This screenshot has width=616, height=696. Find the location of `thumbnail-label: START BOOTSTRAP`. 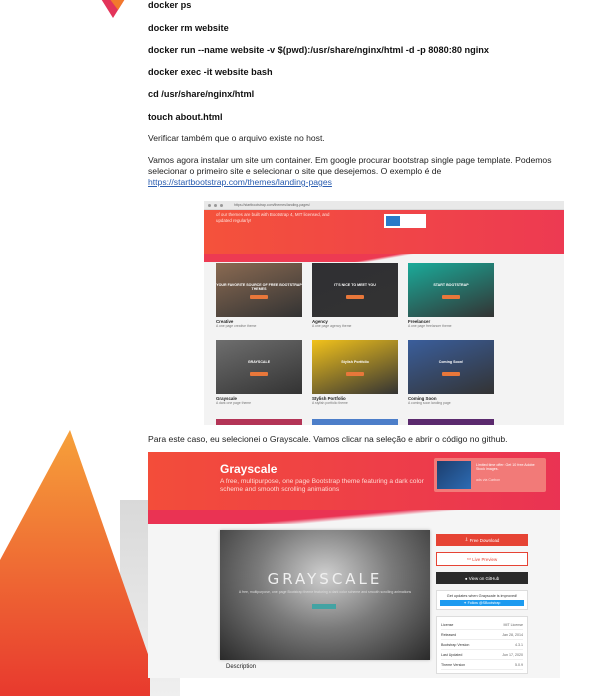

thumbnail-label: START BOOTSTRAP is located at coordinates (451, 285).